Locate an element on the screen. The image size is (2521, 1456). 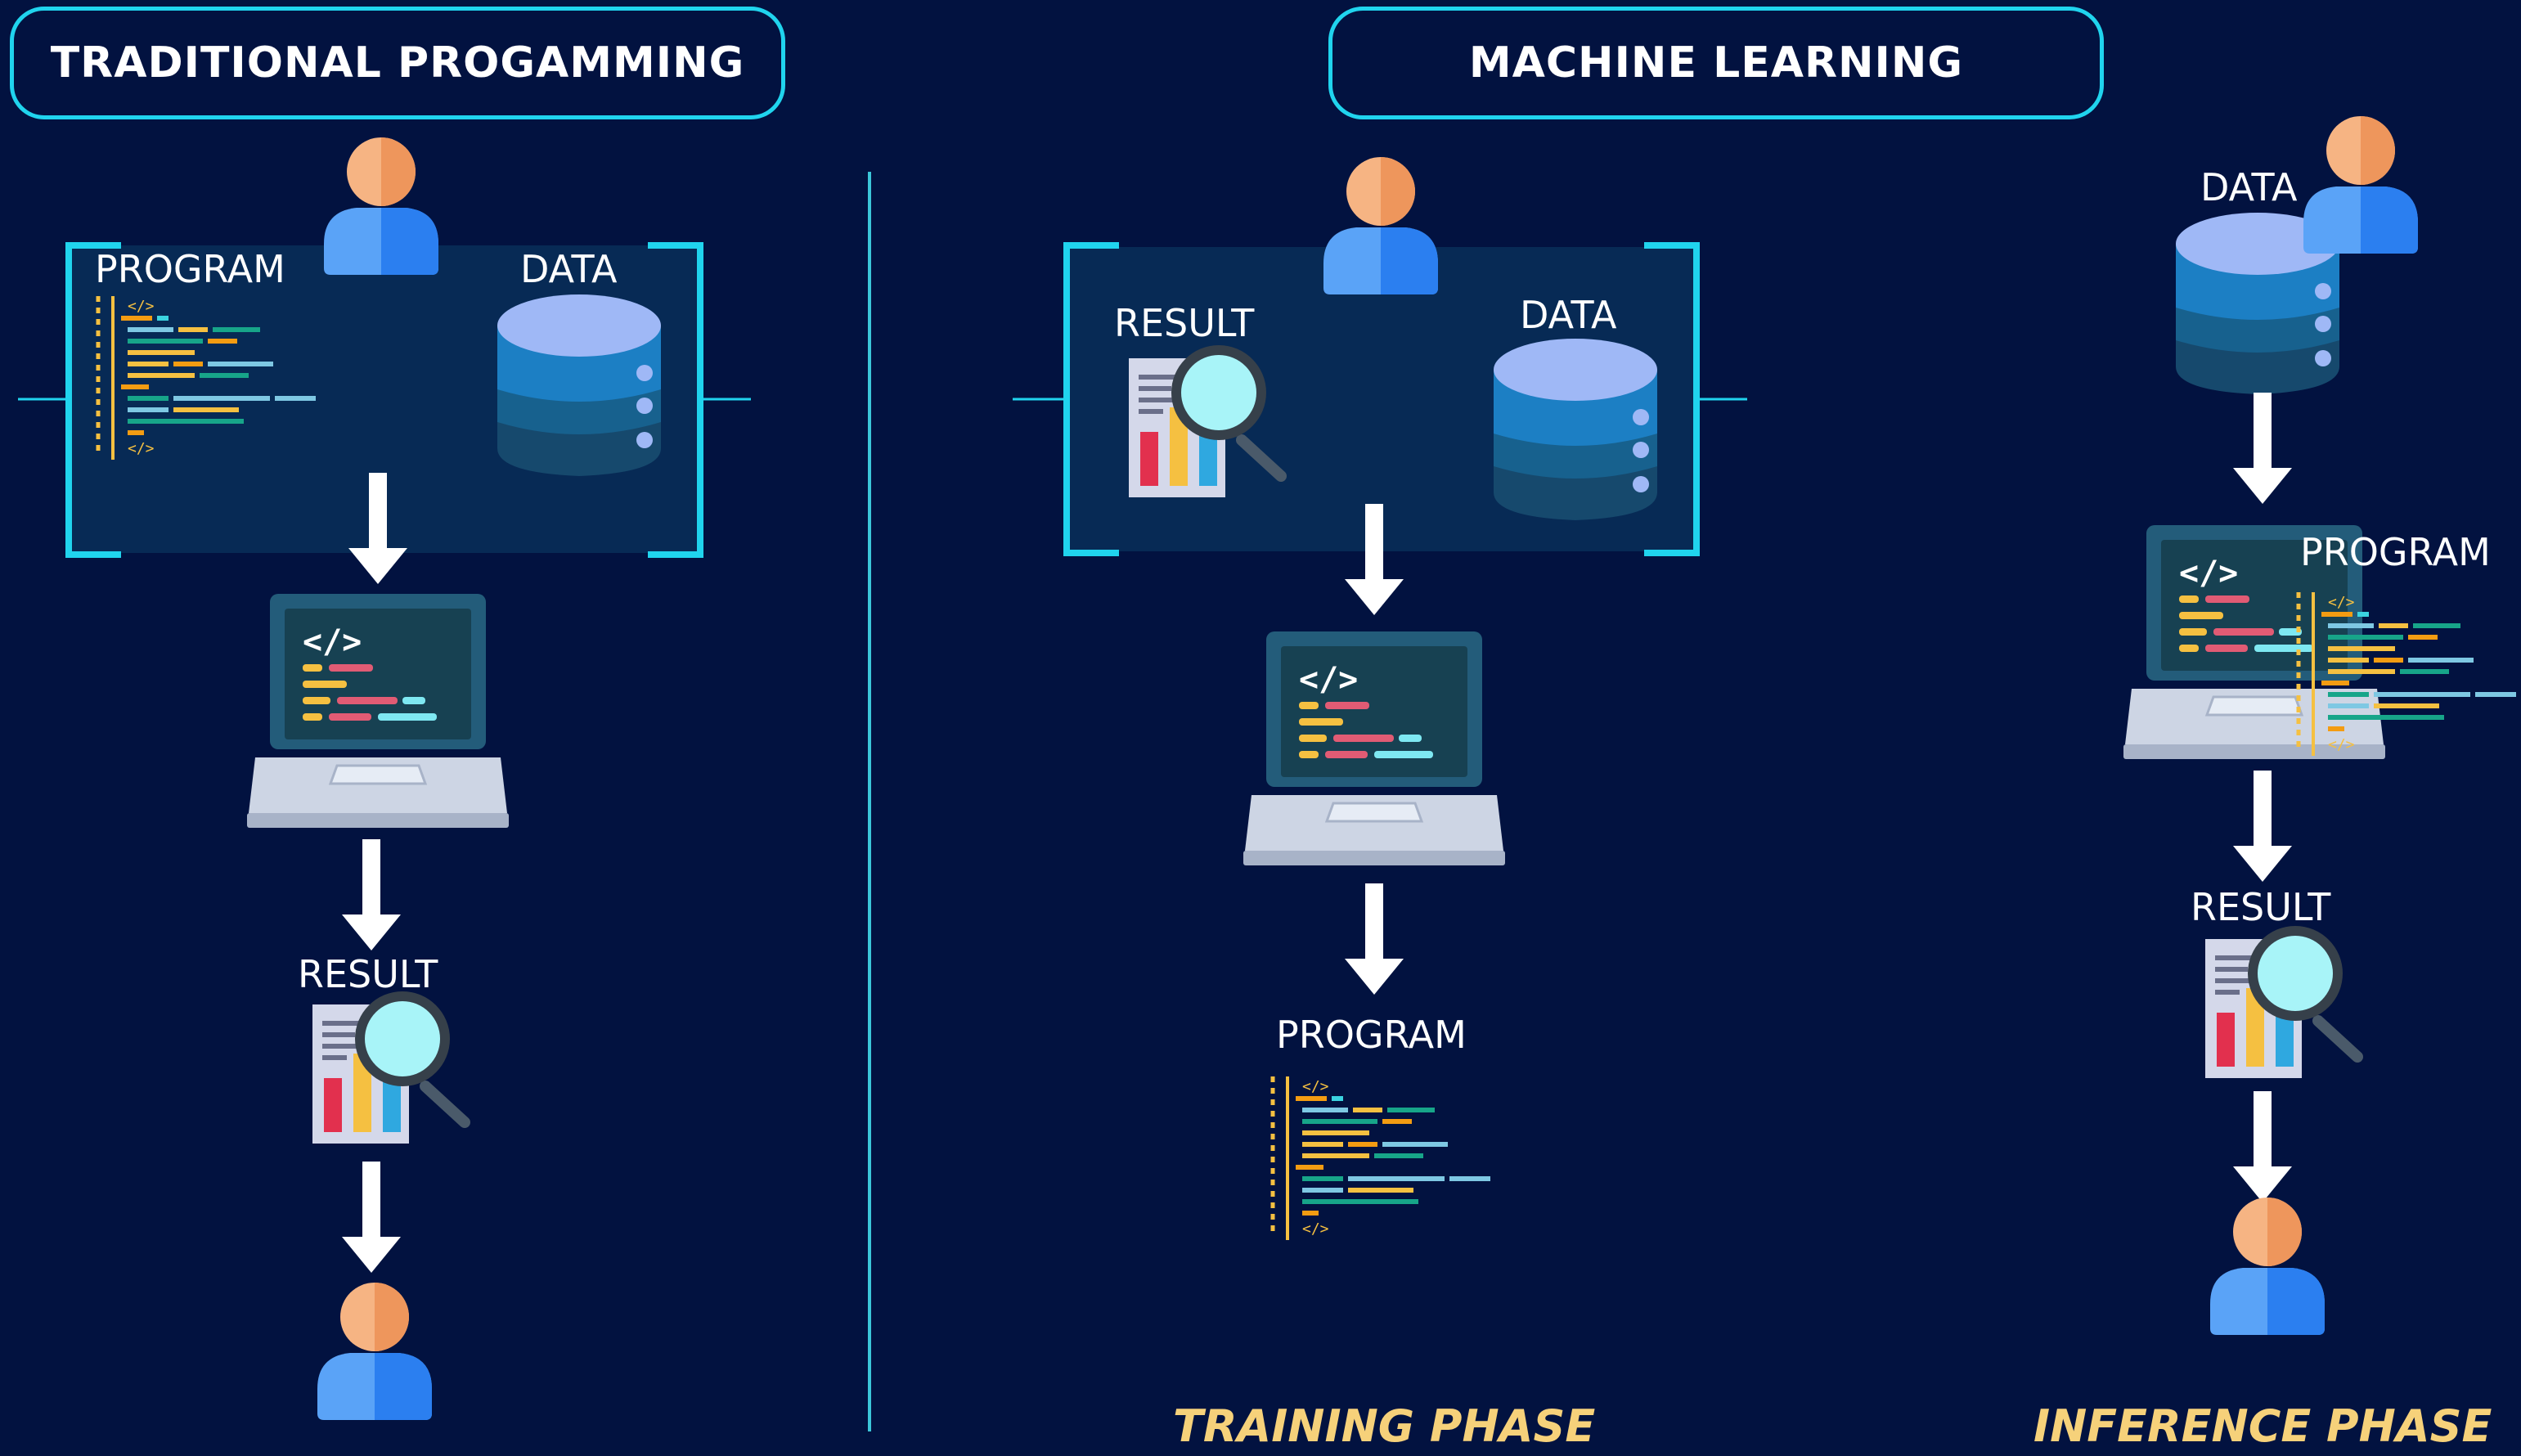
training-program-label: PROGRAM is located at coordinates (1372, 1035).